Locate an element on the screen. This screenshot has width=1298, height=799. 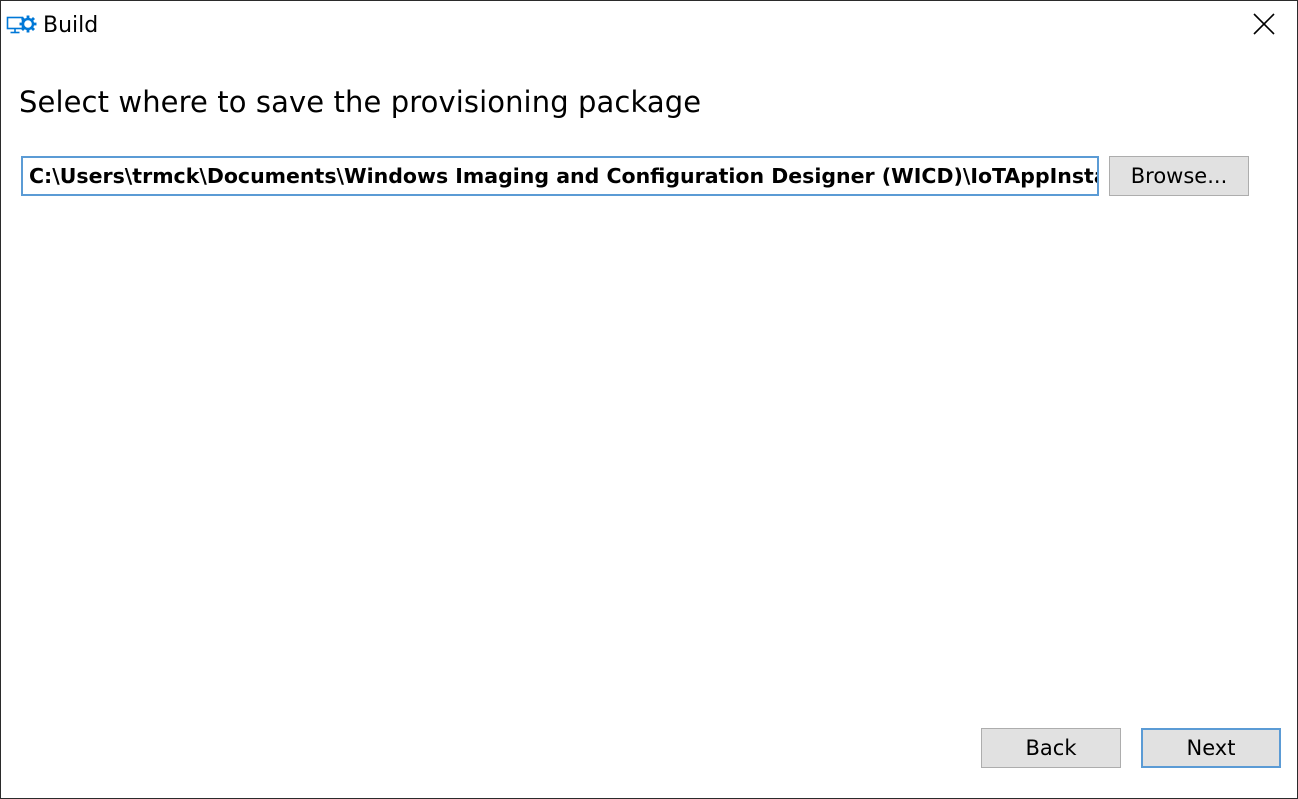
close-button is located at coordinates (1264, 26).